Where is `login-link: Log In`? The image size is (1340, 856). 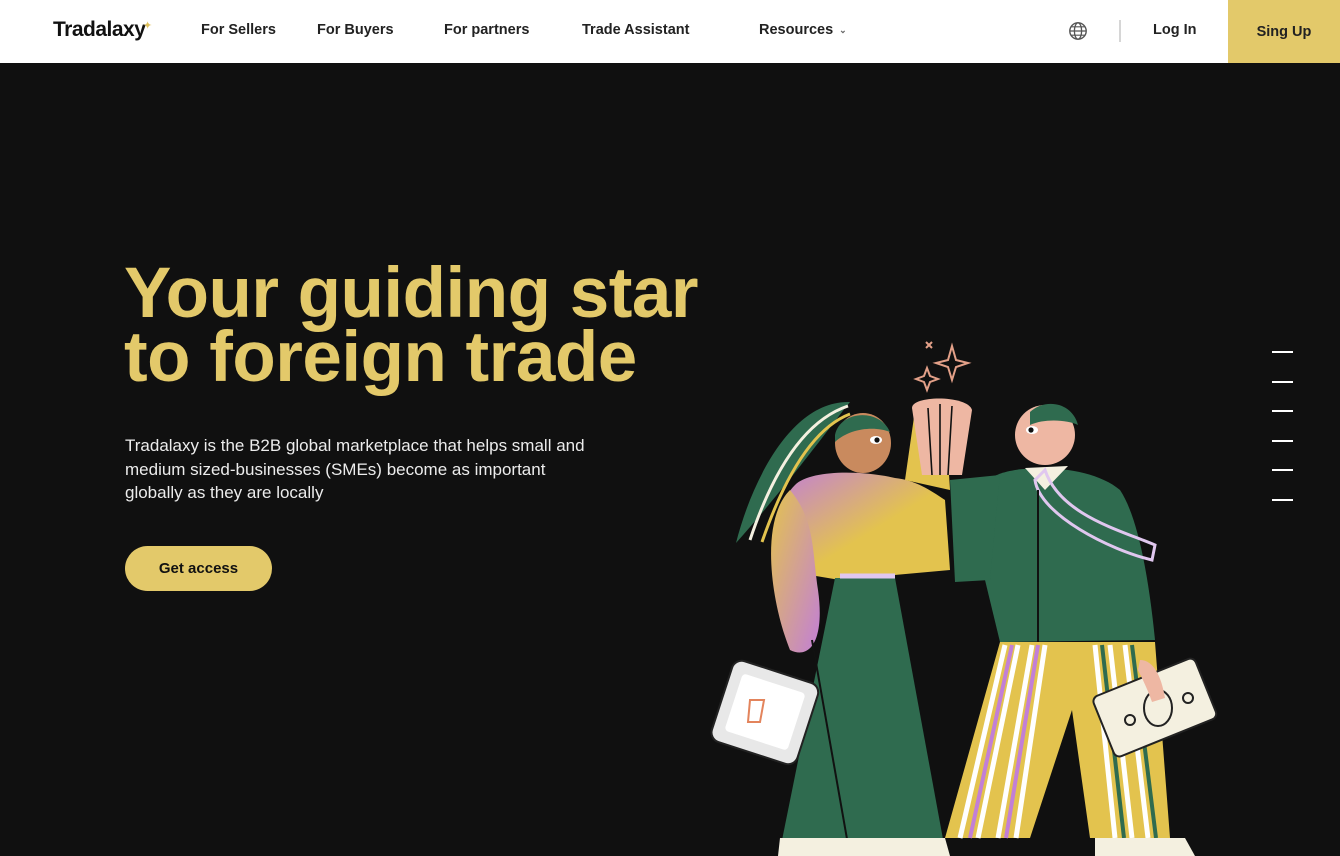 login-link: Log In is located at coordinates (1175, 30).